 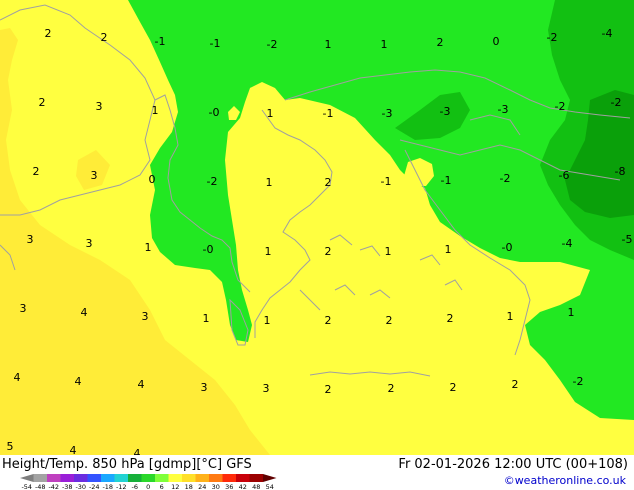 What do you see at coordinates (507, 247) in the screenshot?
I see `temperature-label: -0` at bounding box center [507, 247].